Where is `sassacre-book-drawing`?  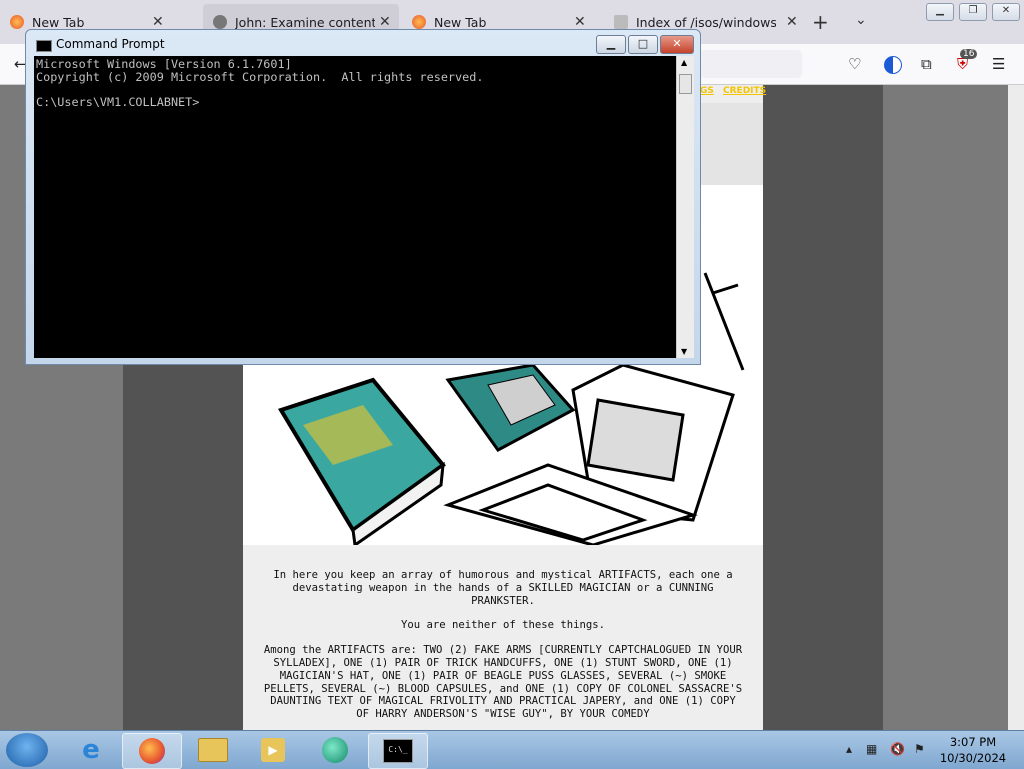
sassacre-book-drawing is located at coordinates (361, 462).